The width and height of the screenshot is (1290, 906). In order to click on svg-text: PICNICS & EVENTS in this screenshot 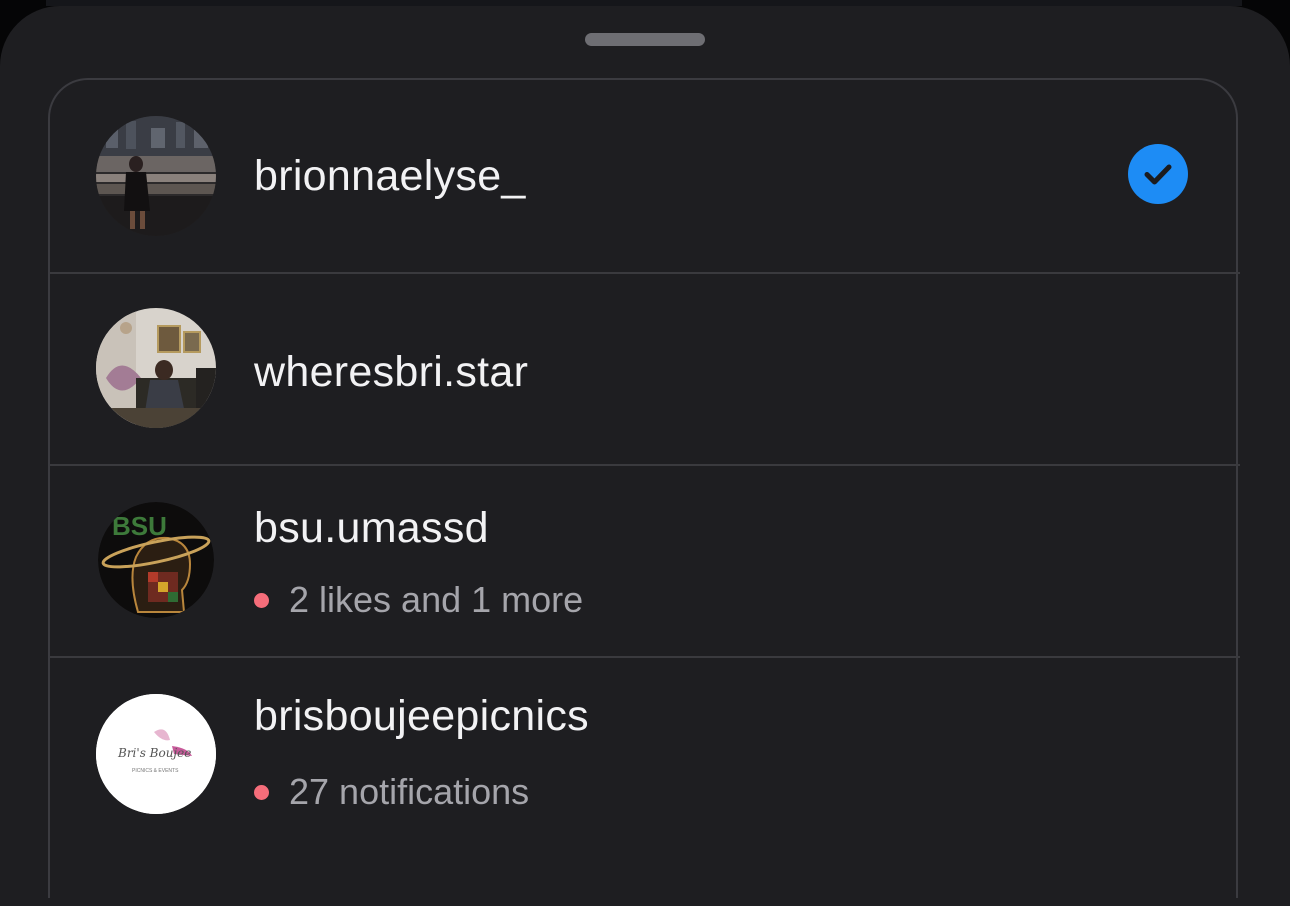, I will do `click(155, 771)`.